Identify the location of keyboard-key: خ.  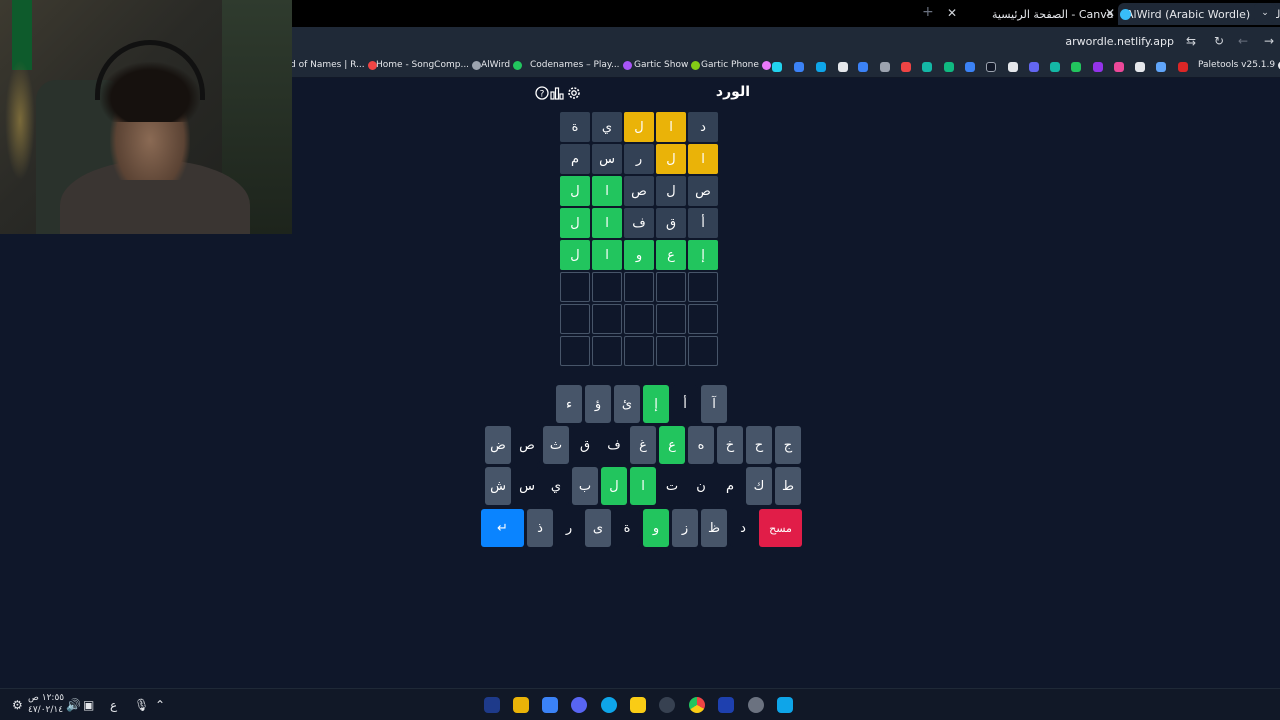
(730, 445).